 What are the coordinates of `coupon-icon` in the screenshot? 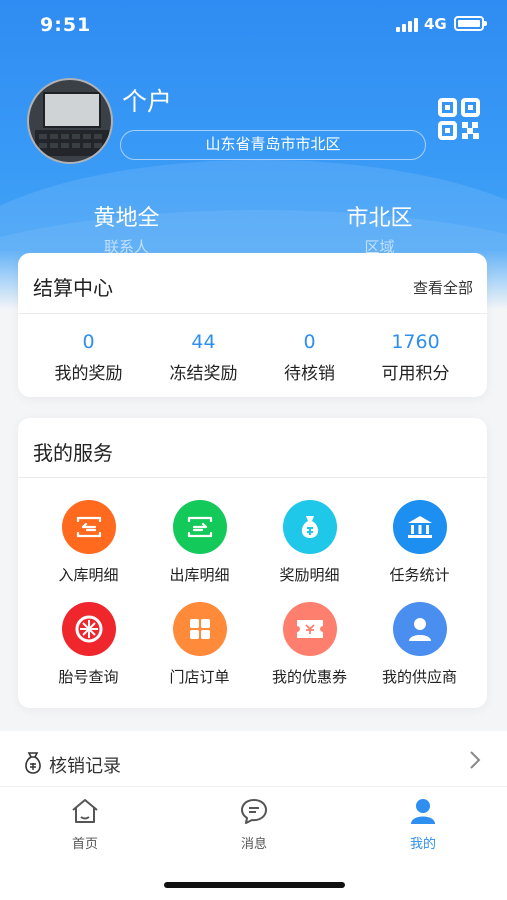 It's located at (309, 629).